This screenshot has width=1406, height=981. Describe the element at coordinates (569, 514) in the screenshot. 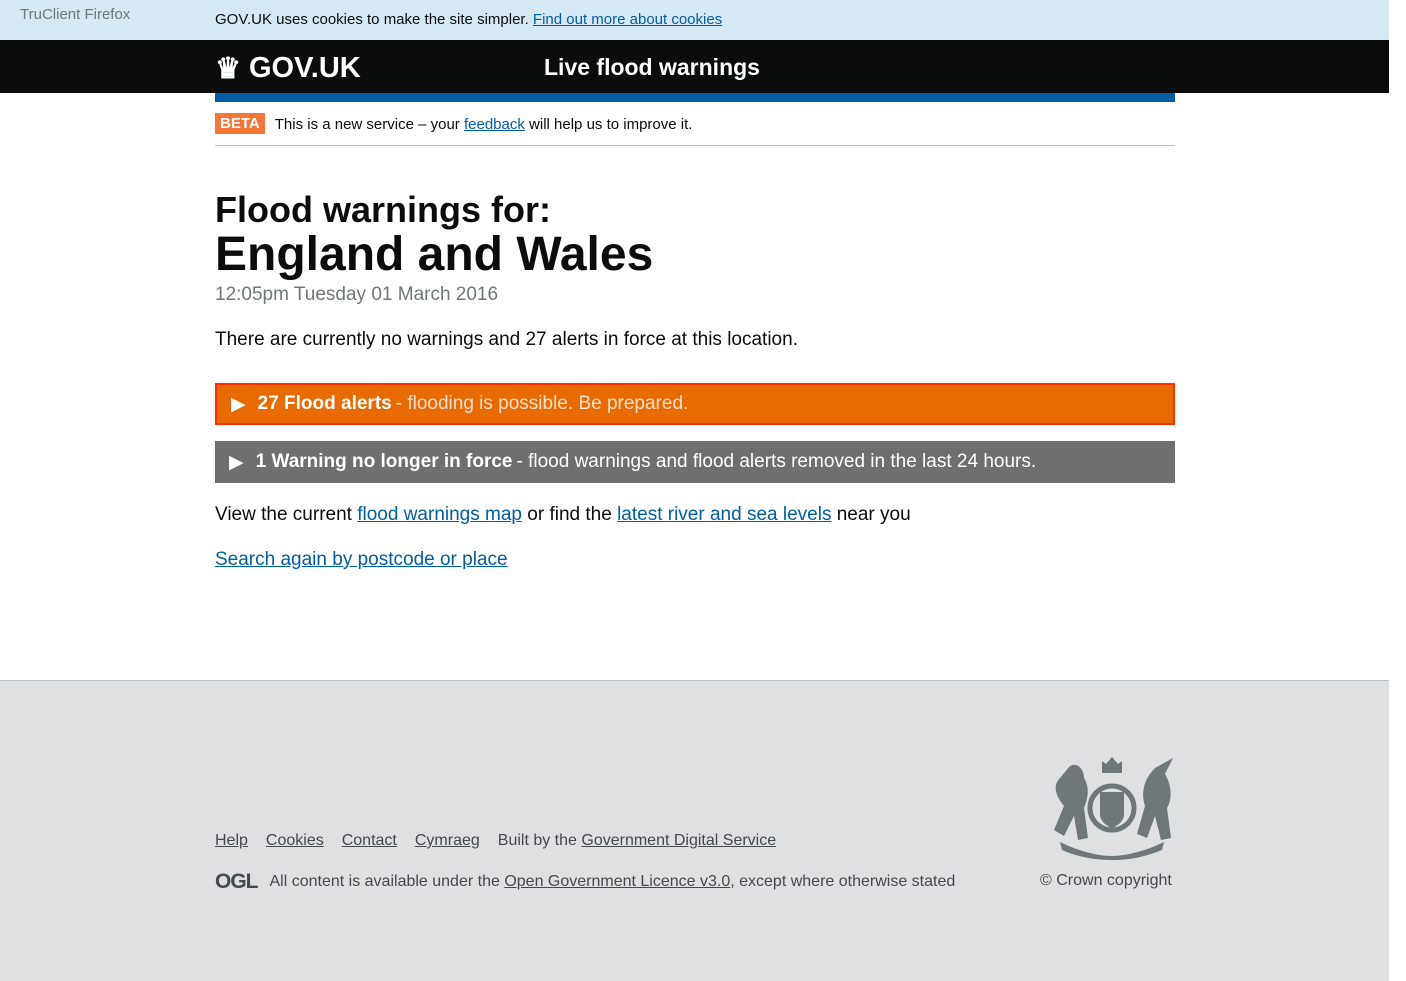

I see `view-text-mid: or find the` at that location.